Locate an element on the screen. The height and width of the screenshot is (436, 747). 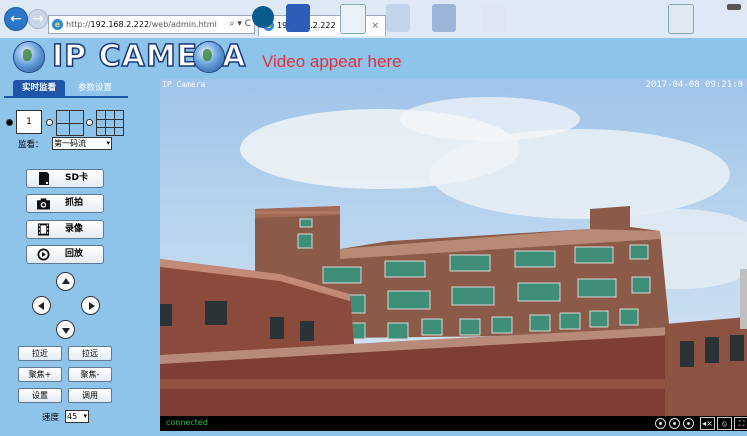
osd-timestamp: 2017-04-08 09:21:0 is located at coordinates (694, 85).